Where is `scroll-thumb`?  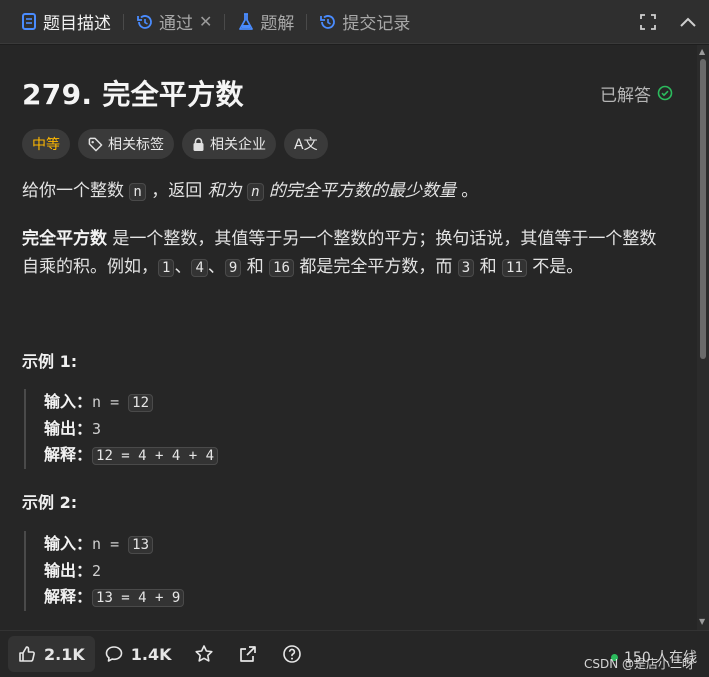
scroll-thumb is located at coordinates (703, 209).